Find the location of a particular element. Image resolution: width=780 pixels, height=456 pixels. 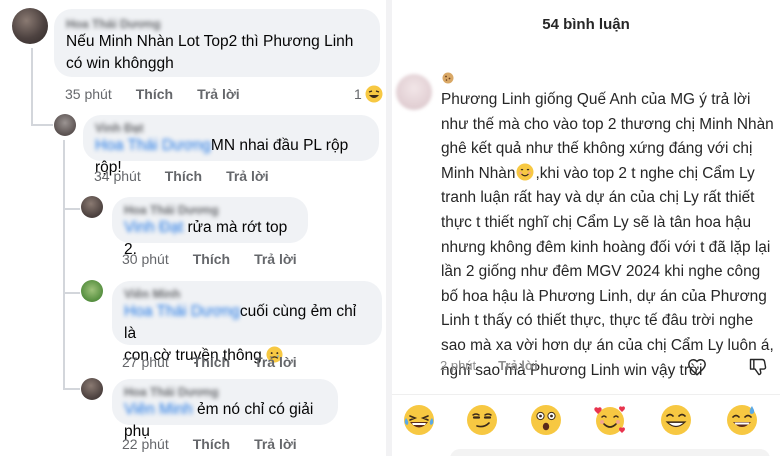

laughing-tears-emoji-icon is located at coordinates (419, 420).